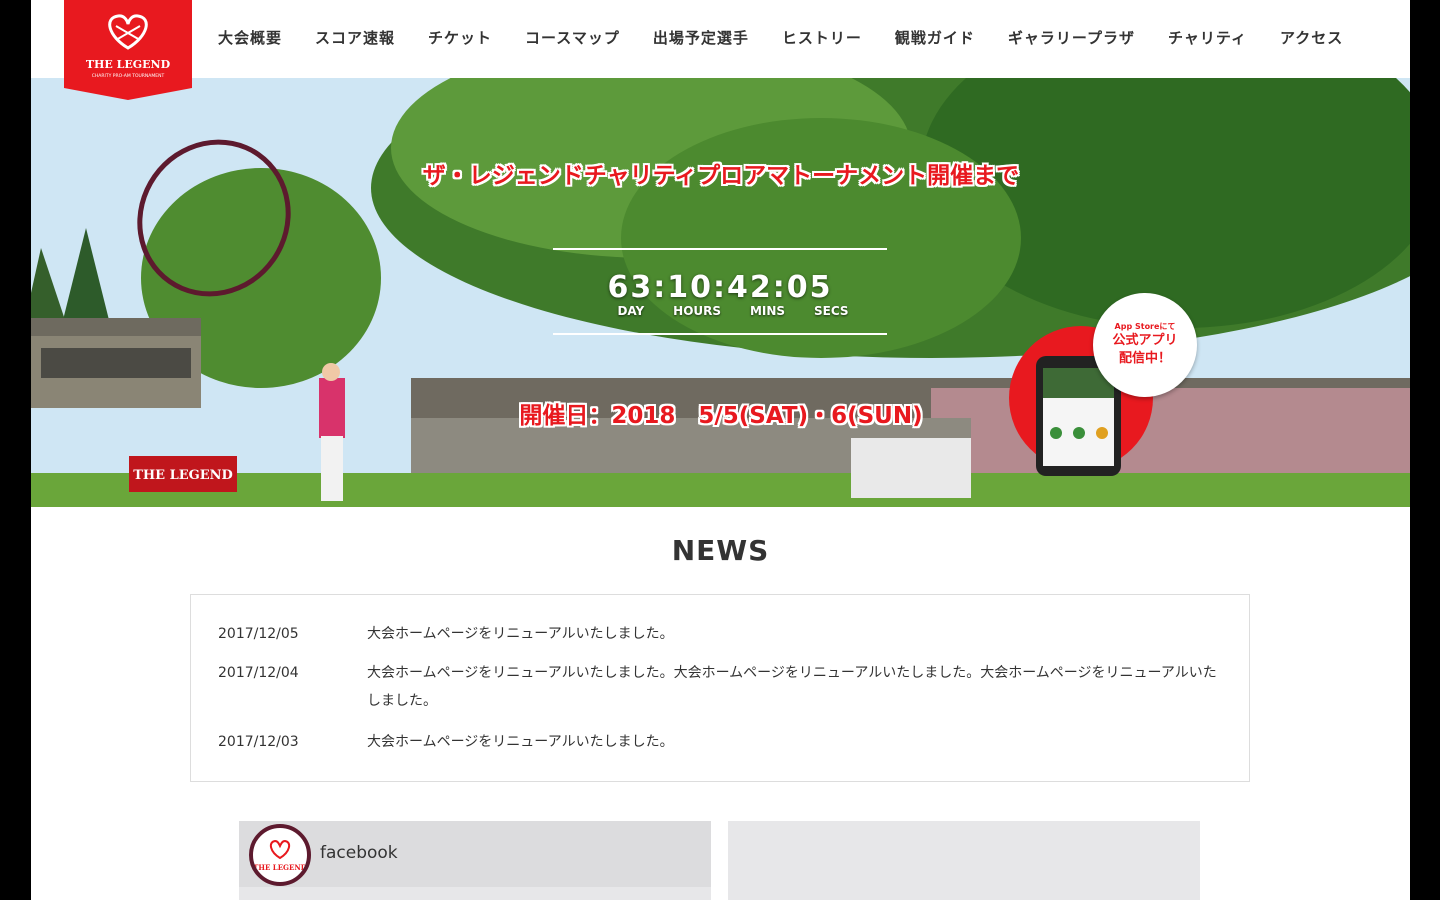  Describe the element at coordinates (733, 311) in the screenshot. I see `countdown-labels: DAY HOURS MINS SECS` at that location.